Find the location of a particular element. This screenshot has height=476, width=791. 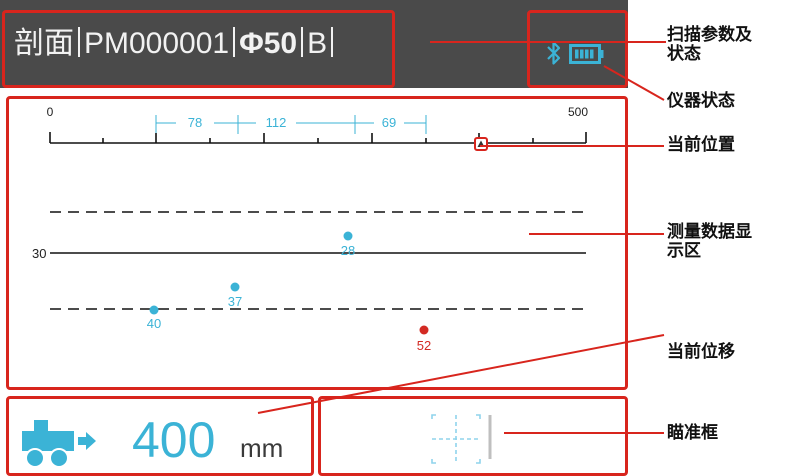

annotation-scan-params: 扫描参数及 状态 is located at coordinates (709, 44).